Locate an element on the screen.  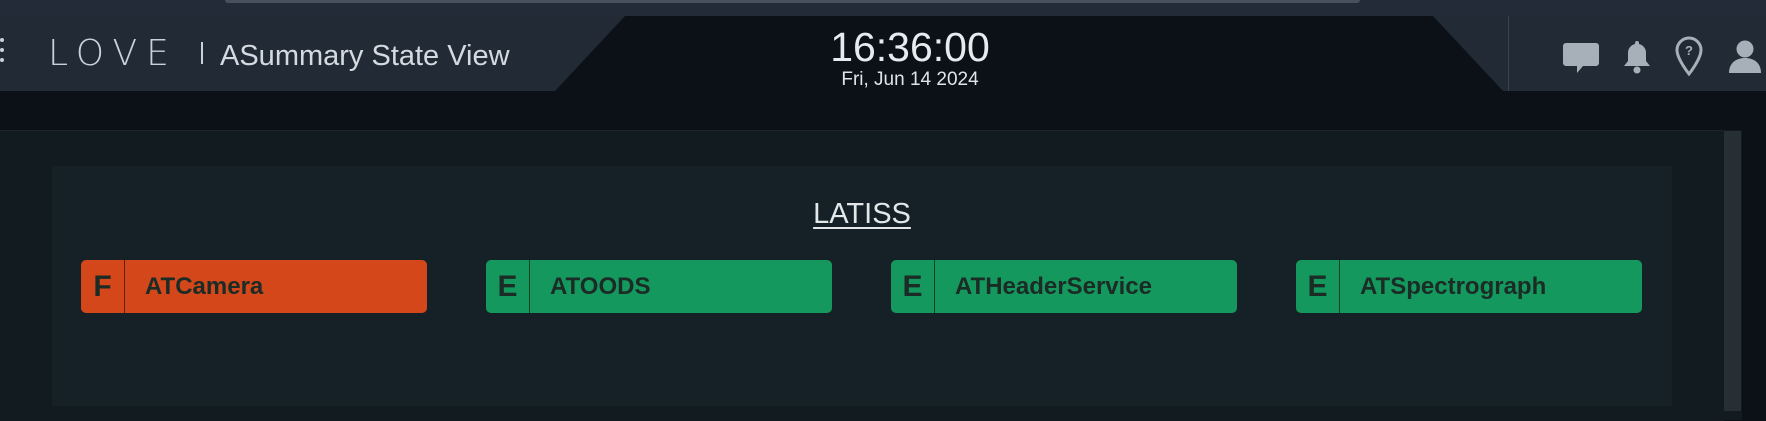
clock-date: Fri, Jun 14 2024 is located at coordinates (910, 79).